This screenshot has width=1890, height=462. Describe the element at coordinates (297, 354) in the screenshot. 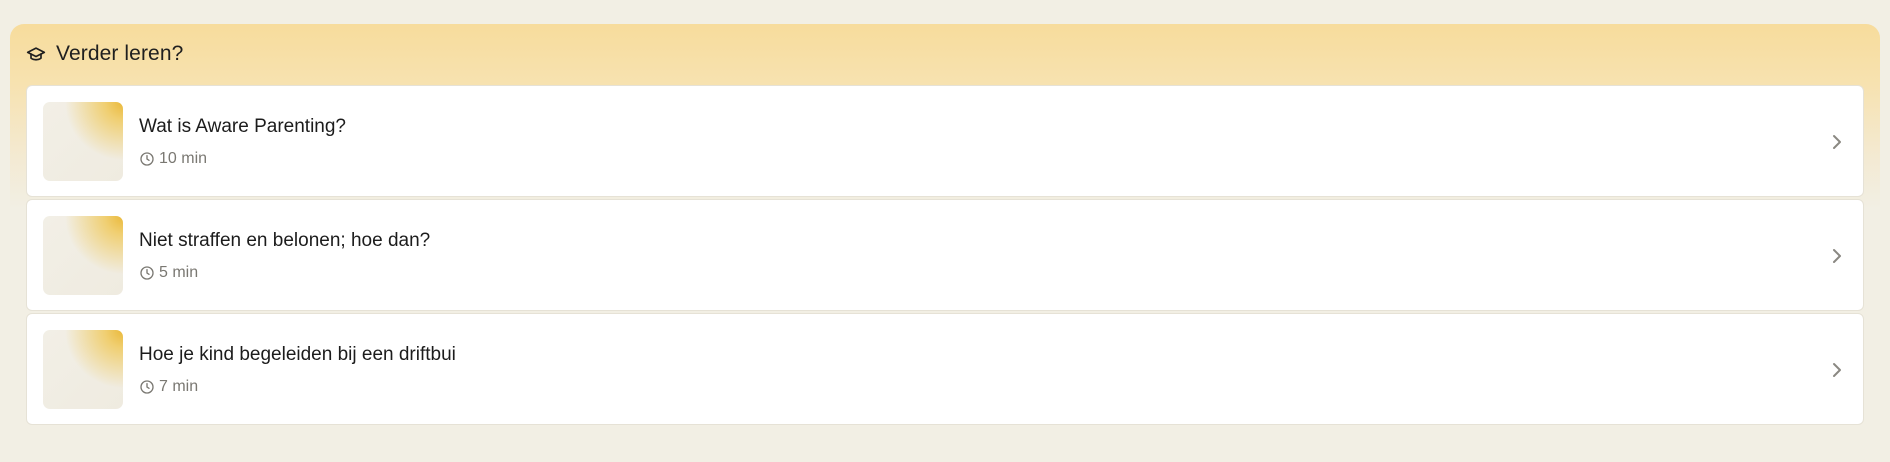

I see `article-title: Hoe je kind begeleiden bij een driftbui` at that location.